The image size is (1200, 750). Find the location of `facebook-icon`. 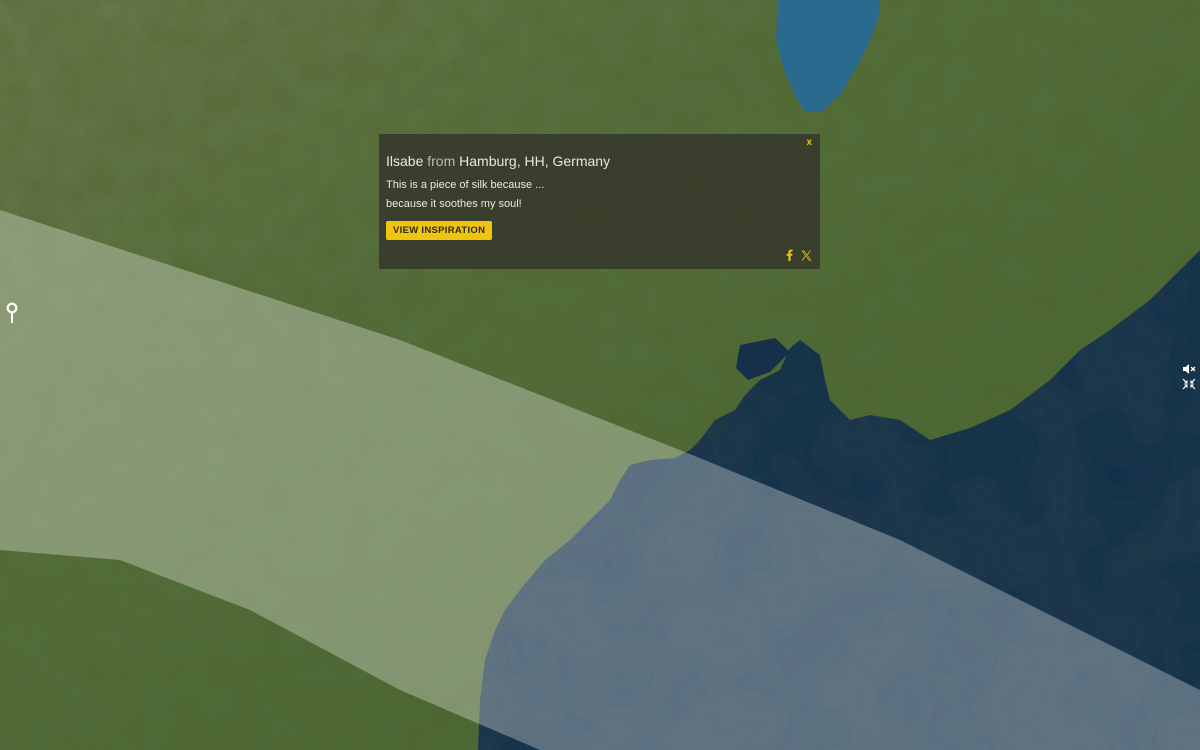

facebook-icon is located at coordinates (789, 255).